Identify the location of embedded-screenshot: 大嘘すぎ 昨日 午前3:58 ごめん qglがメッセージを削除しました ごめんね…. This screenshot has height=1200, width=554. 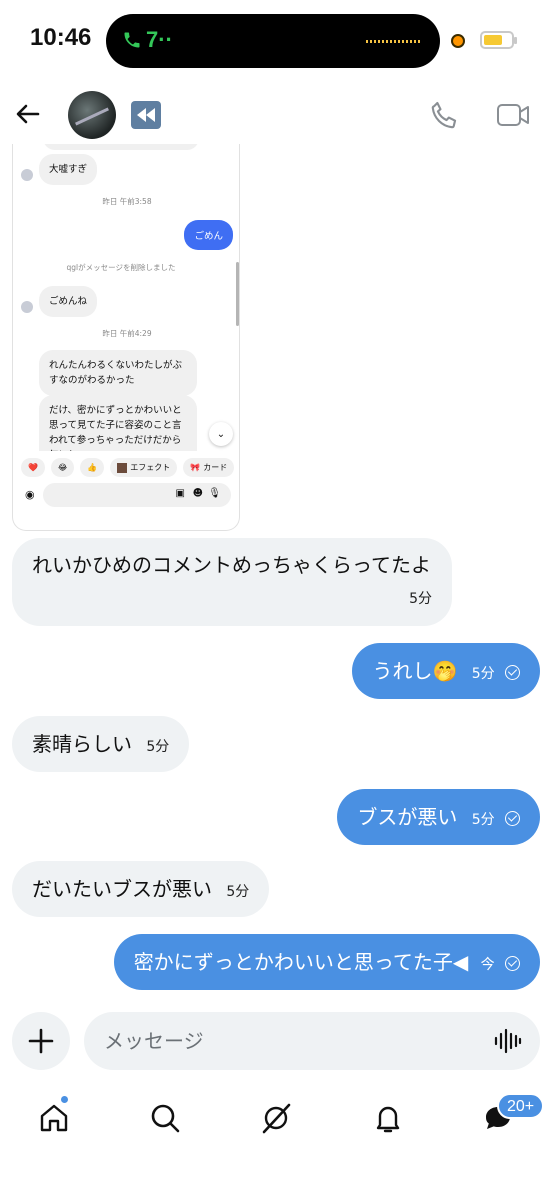
(126, 337).